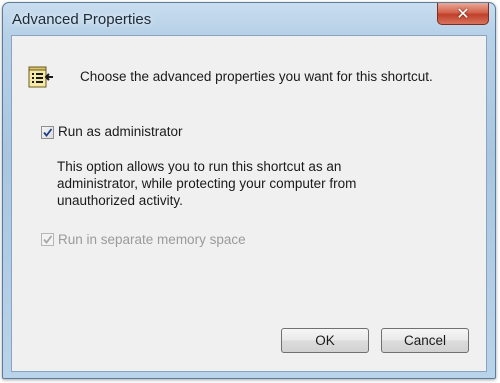 This screenshot has width=500, height=383. I want to click on run-as-admin-label: Run as administrator, so click(120, 131).